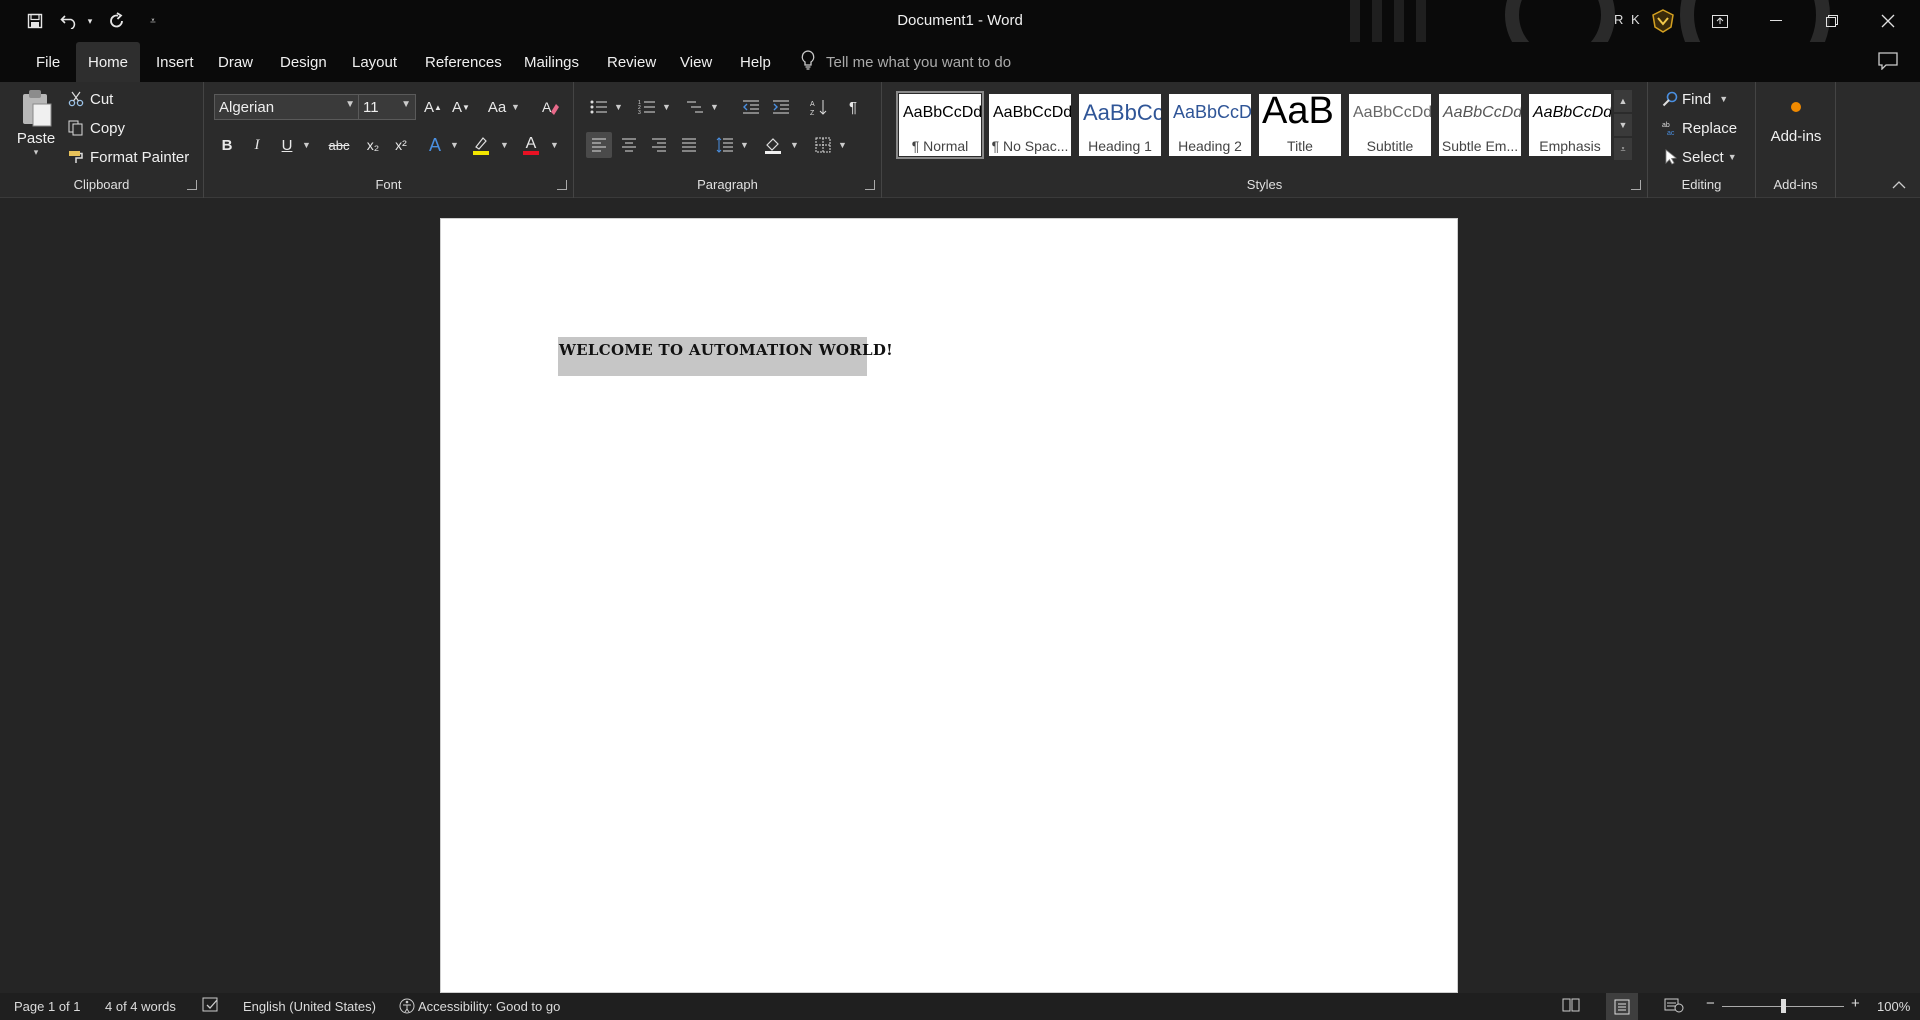 Image resolution: width=1920 pixels, height=1020 pixels. What do you see at coordinates (1832, 21) in the screenshot?
I see `restore-icon` at bounding box center [1832, 21].